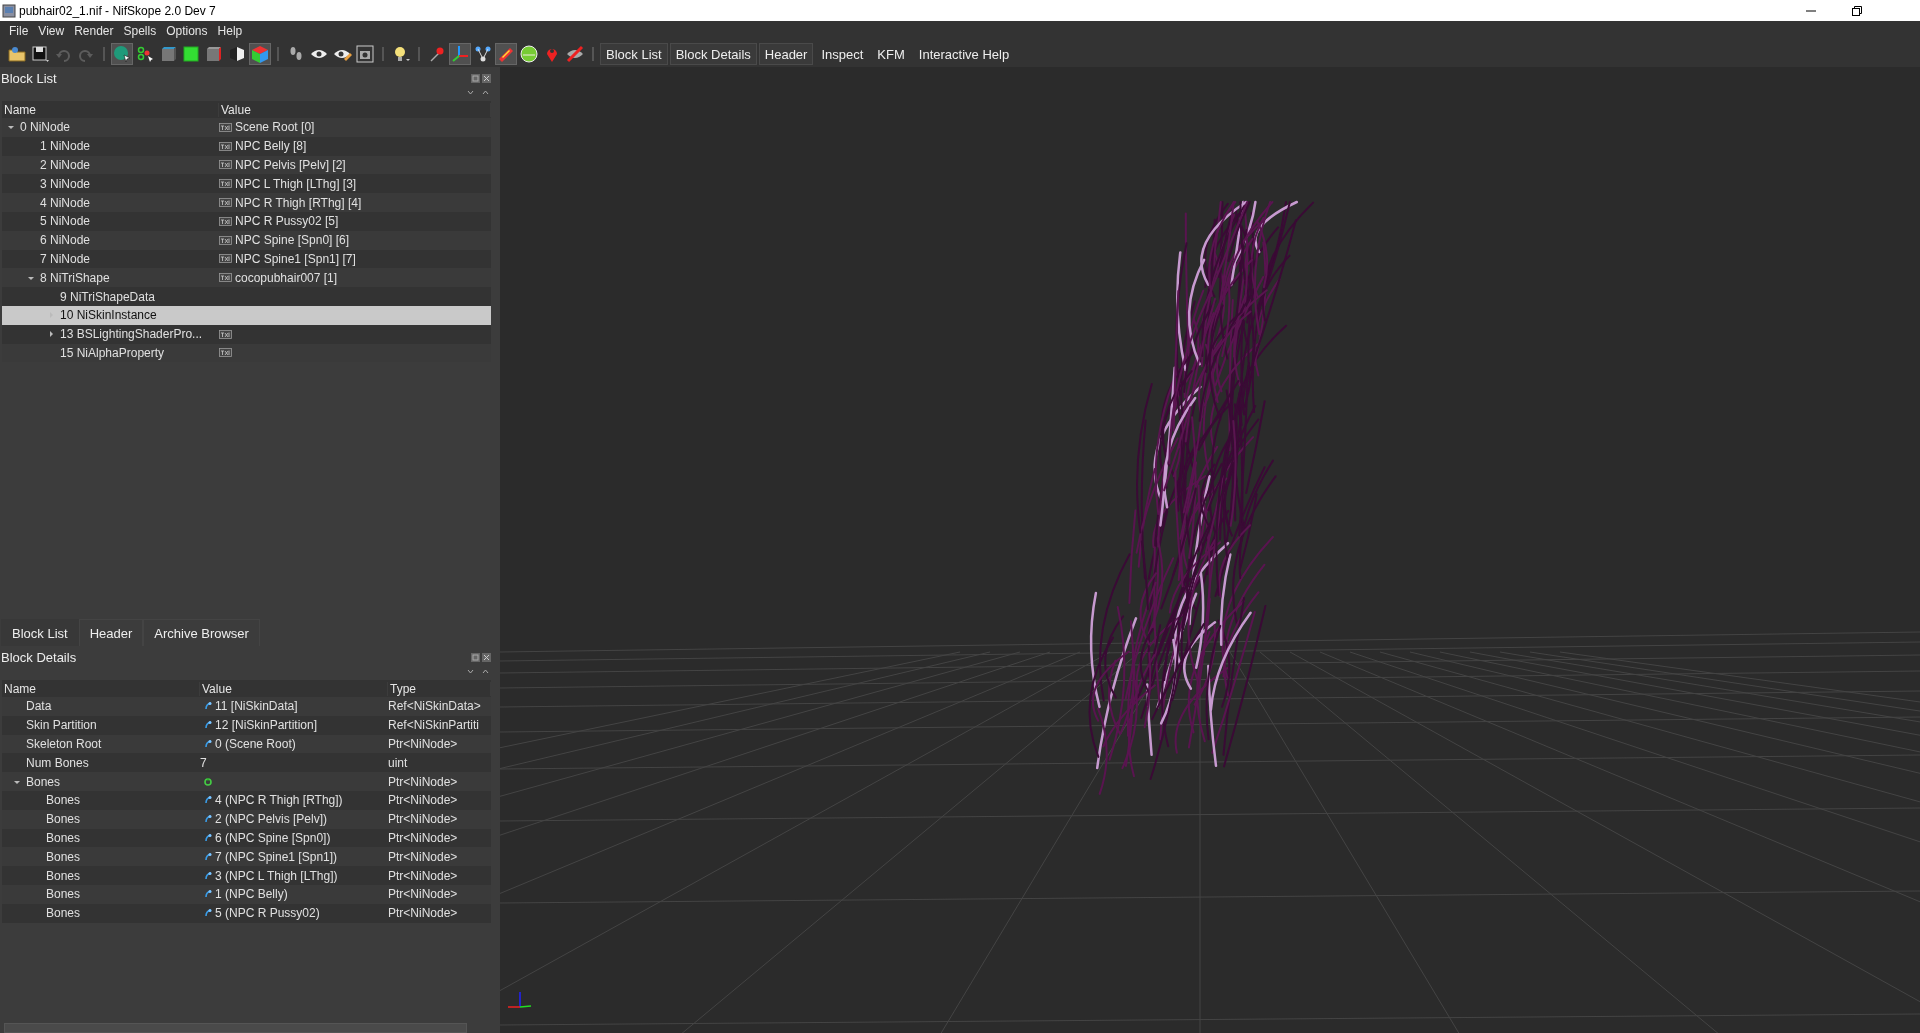 This screenshot has width=1920, height=1033. I want to click on field-value: 12 [NiSkinPartition], so click(266, 725).